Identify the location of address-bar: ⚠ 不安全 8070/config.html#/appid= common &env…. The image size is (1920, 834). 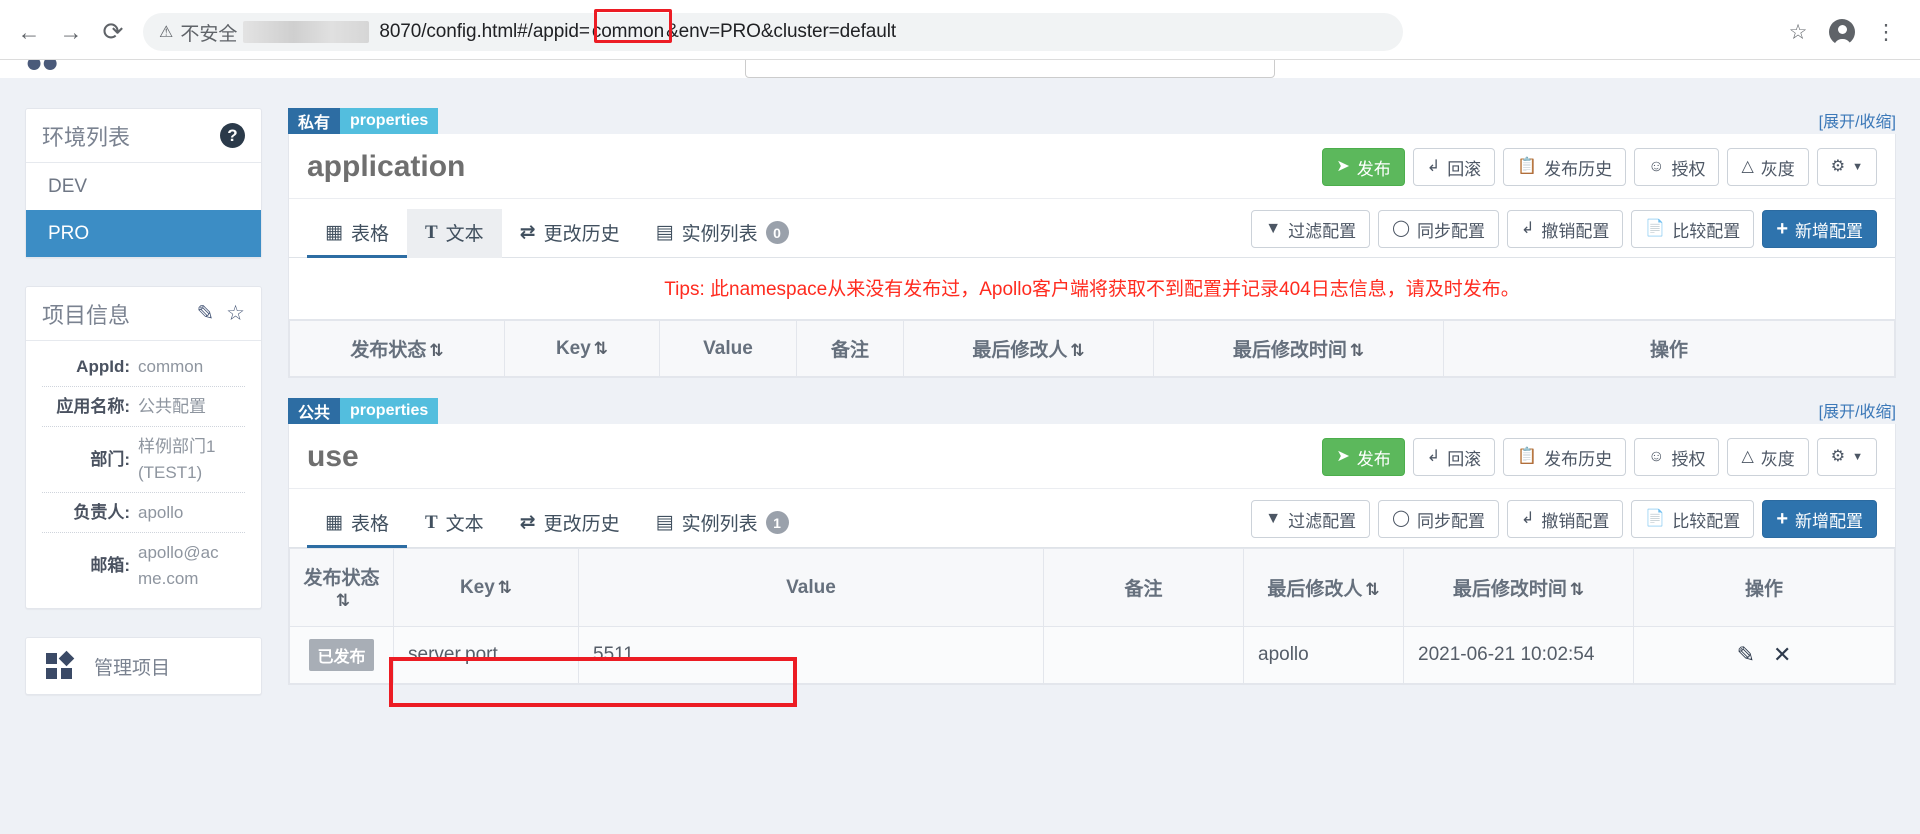
(773, 32).